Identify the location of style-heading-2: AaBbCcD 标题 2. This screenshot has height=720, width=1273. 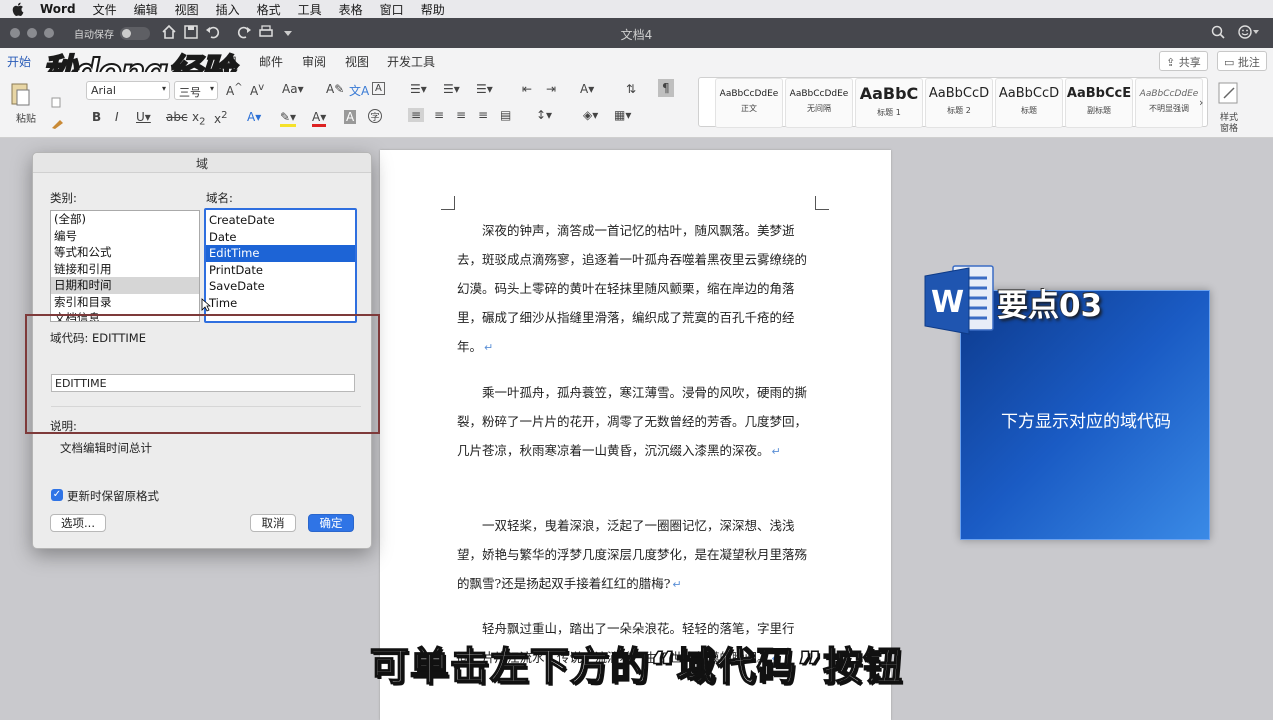
(959, 103).